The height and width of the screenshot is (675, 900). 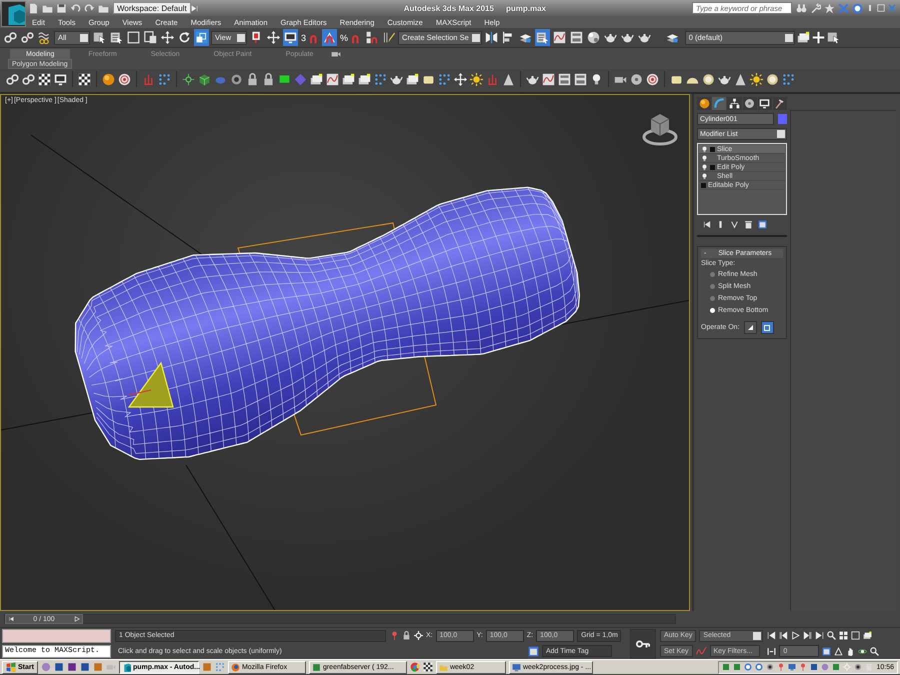 What do you see at coordinates (350, 37) in the screenshot?
I see `magnet-button: %` at bounding box center [350, 37].